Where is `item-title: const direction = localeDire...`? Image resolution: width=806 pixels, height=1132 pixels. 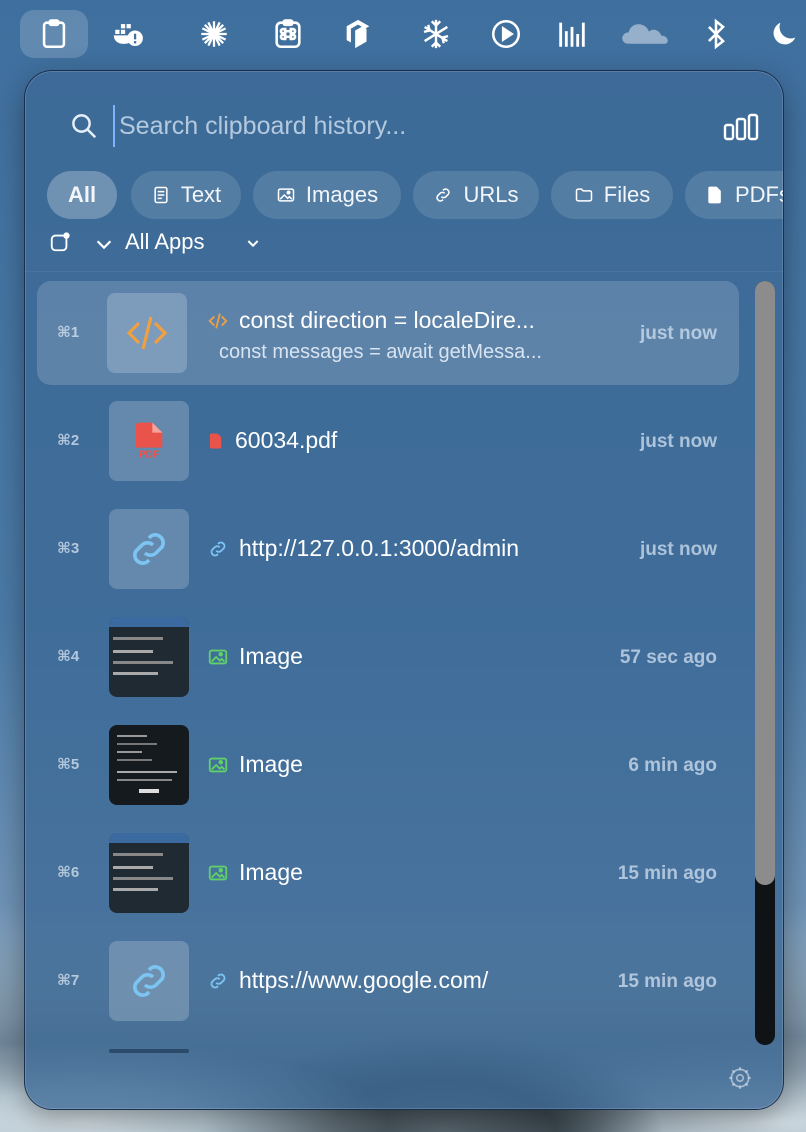 item-title: const direction = localeDire... is located at coordinates (371, 320).